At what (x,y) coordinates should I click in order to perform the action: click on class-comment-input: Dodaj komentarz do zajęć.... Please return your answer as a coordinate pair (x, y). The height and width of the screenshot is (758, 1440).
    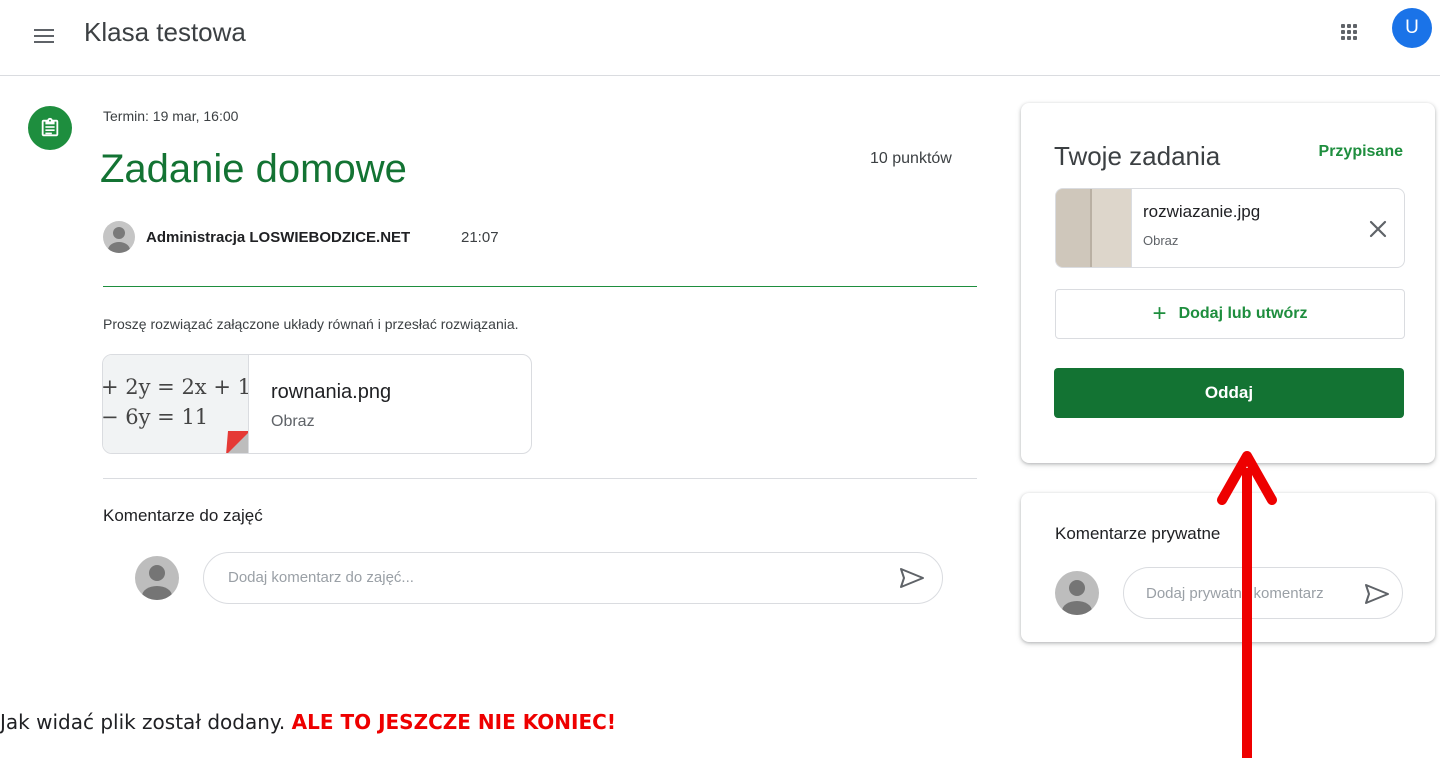
    Looking at the image, I should click on (573, 578).